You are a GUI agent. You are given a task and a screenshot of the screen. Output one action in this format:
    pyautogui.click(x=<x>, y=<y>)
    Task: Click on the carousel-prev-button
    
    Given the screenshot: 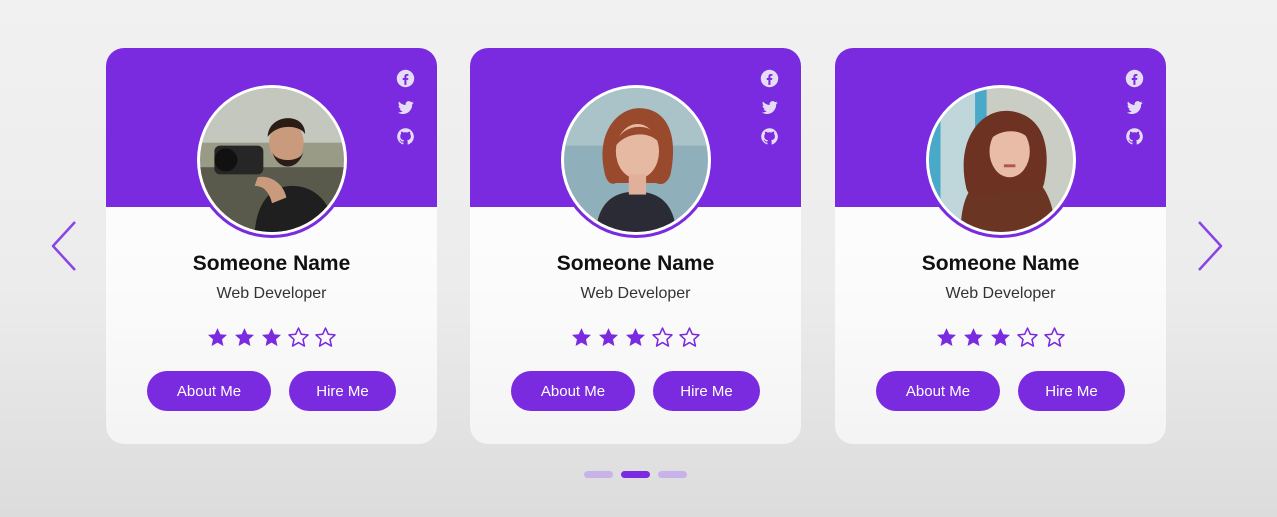 What is the action you would take?
    pyautogui.click(x=64, y=246)
    